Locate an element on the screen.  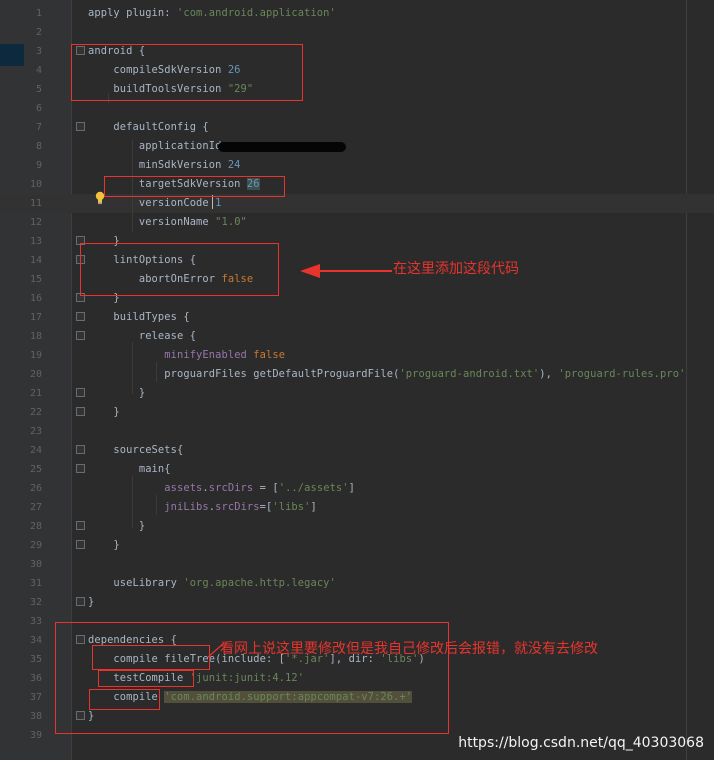
line-number: 2 is located at coordinates (38, 32).